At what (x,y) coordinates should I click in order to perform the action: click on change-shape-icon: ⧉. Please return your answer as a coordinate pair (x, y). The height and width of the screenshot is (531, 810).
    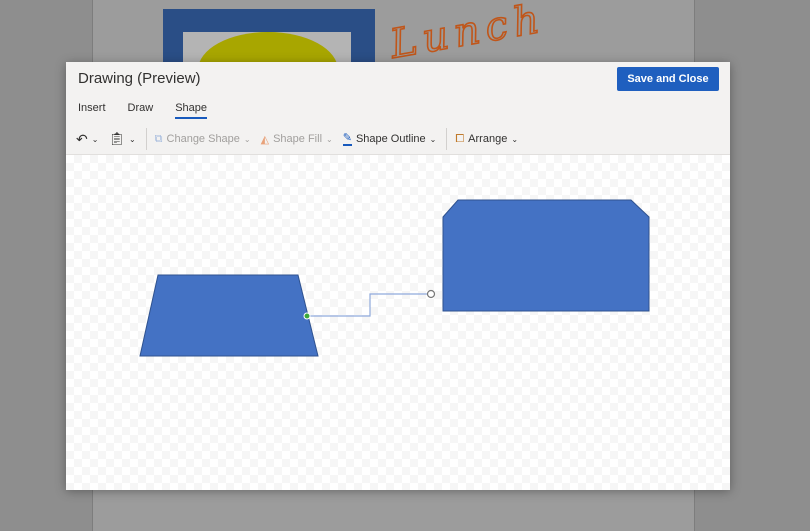
    Looking at the image, I should click on (158, 138).